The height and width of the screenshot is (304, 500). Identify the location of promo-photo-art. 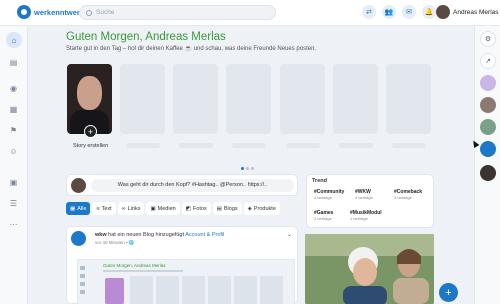
(369, 269).